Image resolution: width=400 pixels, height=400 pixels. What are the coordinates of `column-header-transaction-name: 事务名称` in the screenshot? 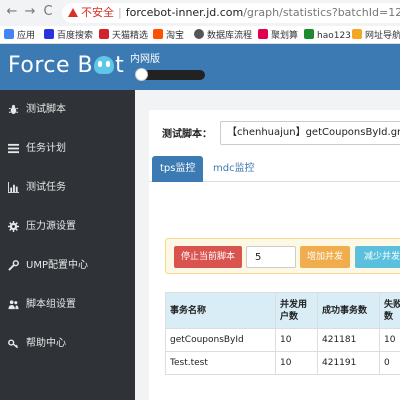 It's located at (220, 310).